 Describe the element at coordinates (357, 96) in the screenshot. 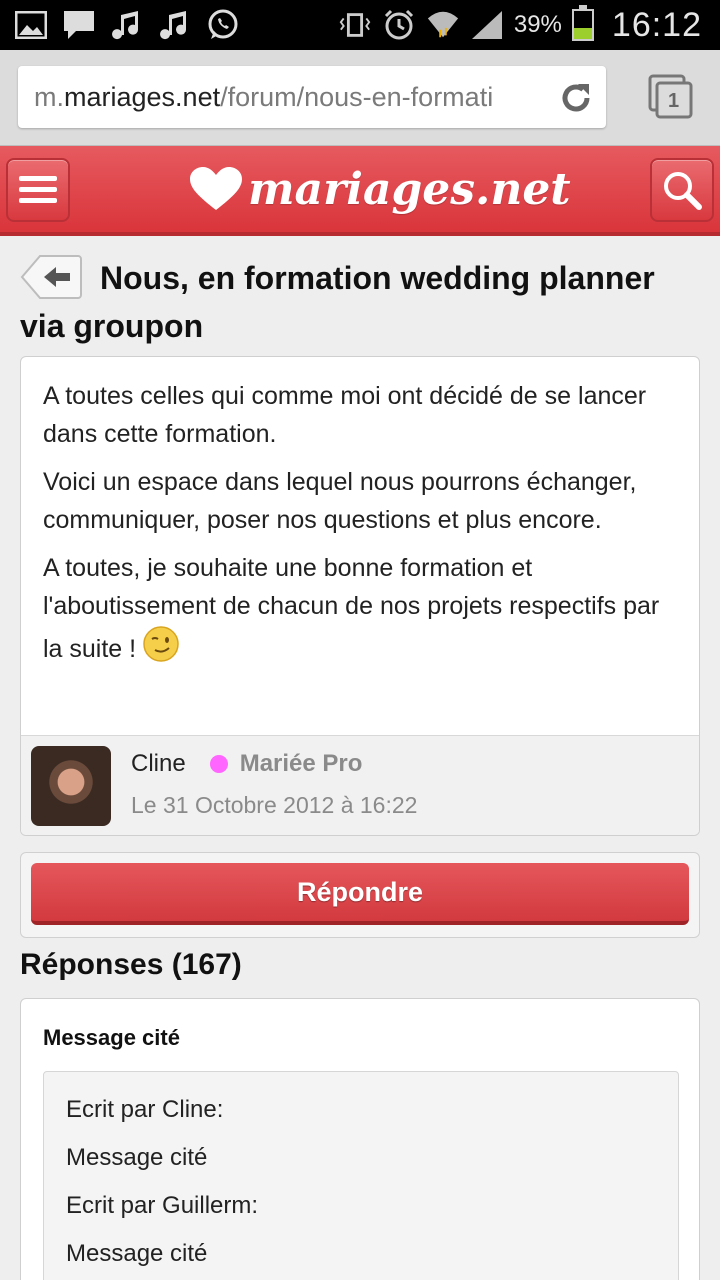

I see `url-path: /forum/nous-en-formati` at that location.